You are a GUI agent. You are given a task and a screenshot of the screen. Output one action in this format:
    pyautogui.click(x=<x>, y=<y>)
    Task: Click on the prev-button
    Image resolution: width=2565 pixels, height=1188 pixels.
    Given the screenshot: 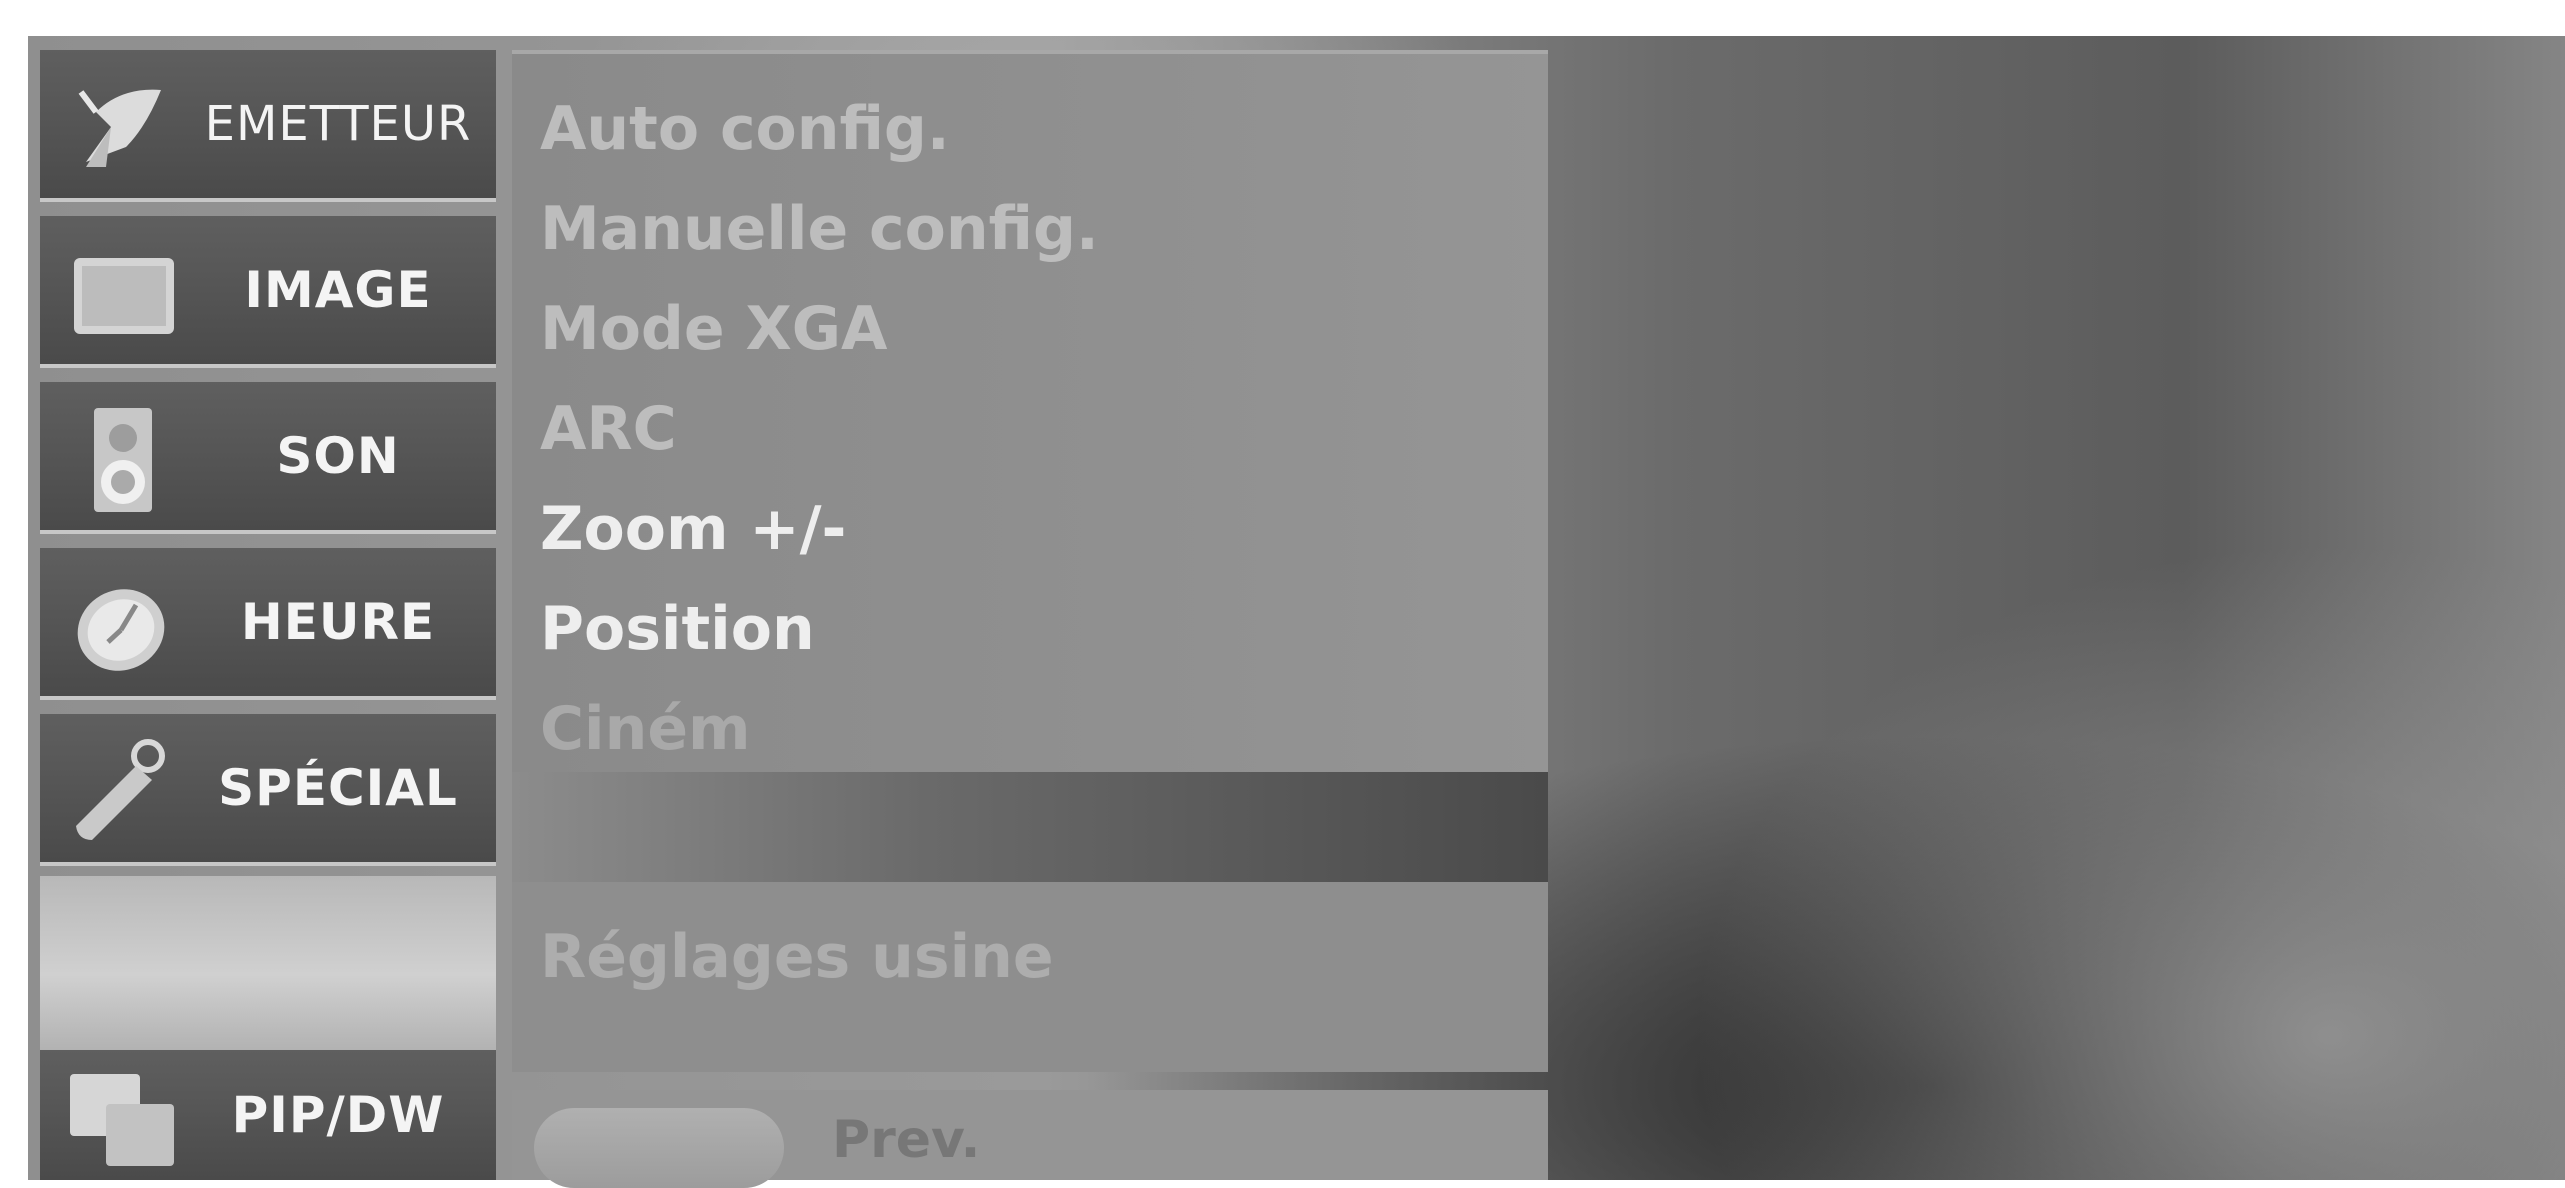 What is the action you would take?
    pyautogui.click(x=659, y=1148)
    